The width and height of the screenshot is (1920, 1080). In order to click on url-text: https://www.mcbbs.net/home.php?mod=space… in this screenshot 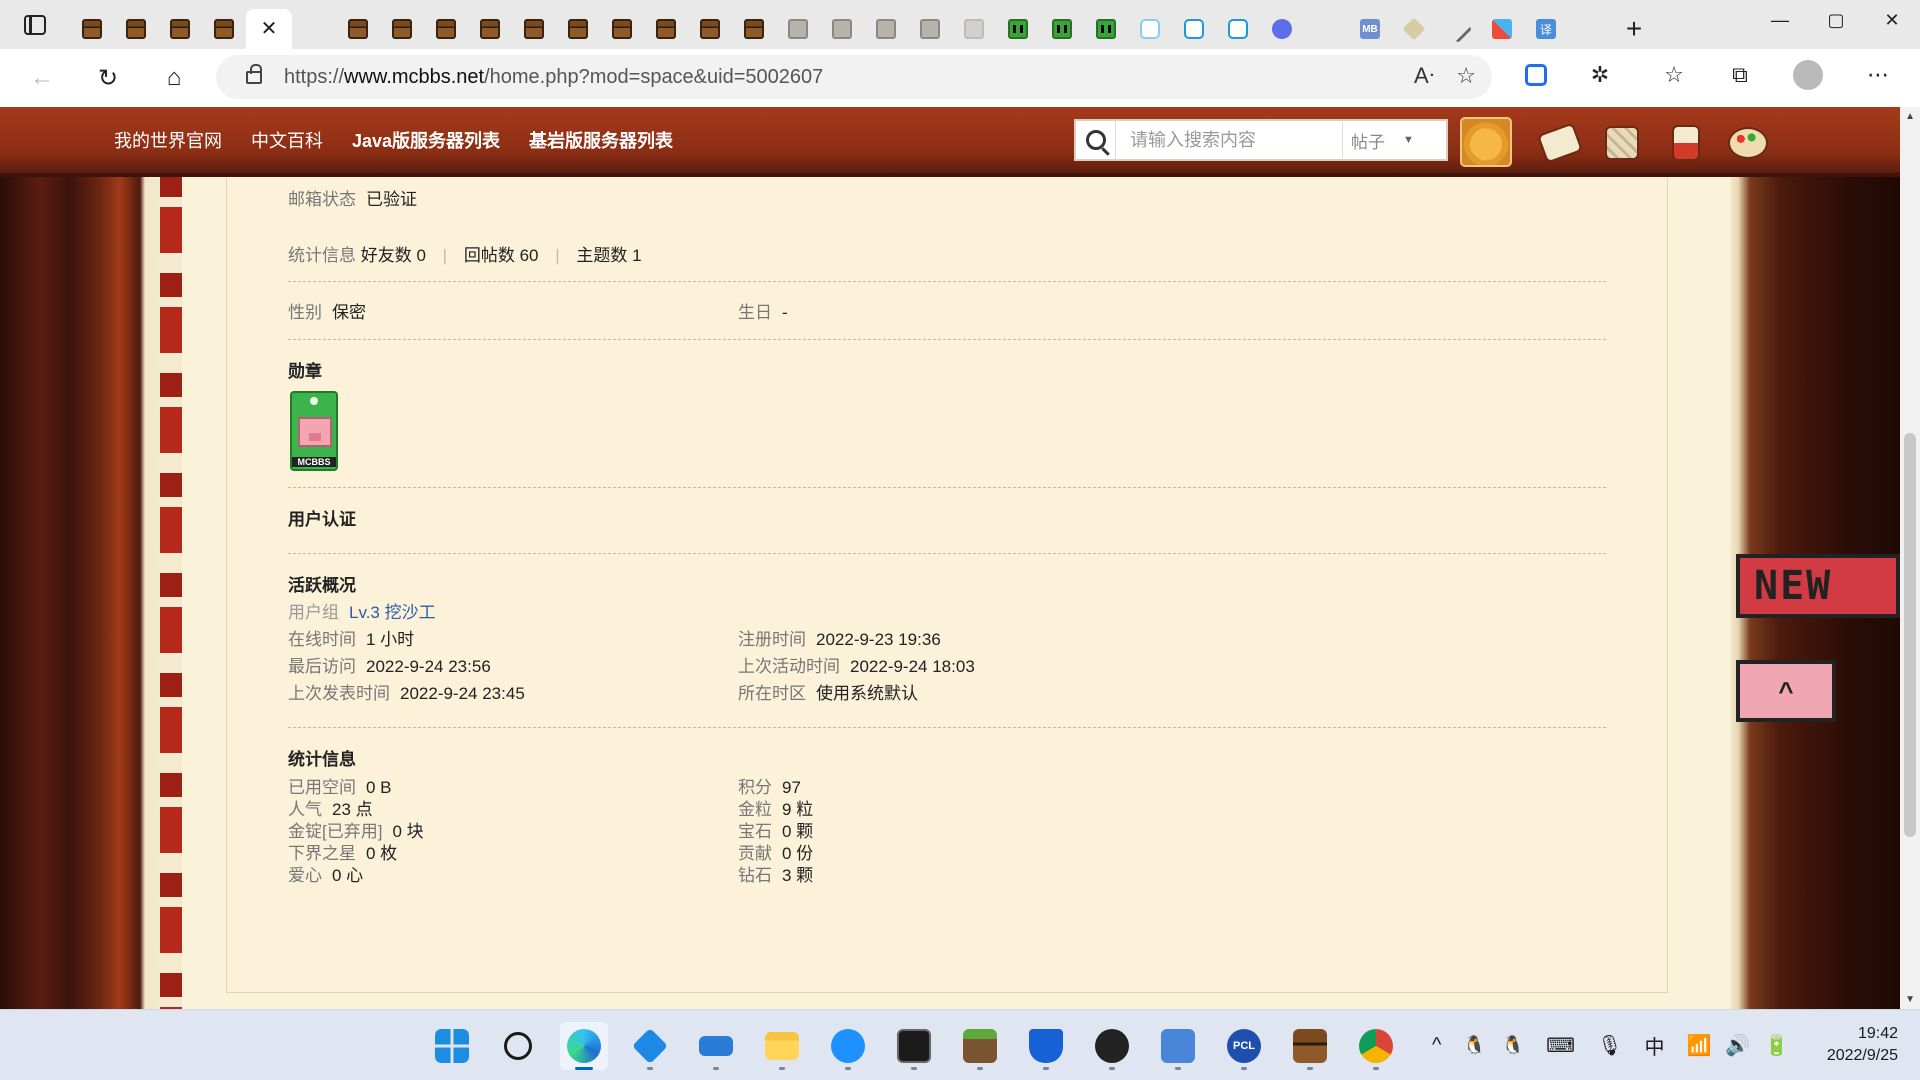, I will do `click(553, 77)`.